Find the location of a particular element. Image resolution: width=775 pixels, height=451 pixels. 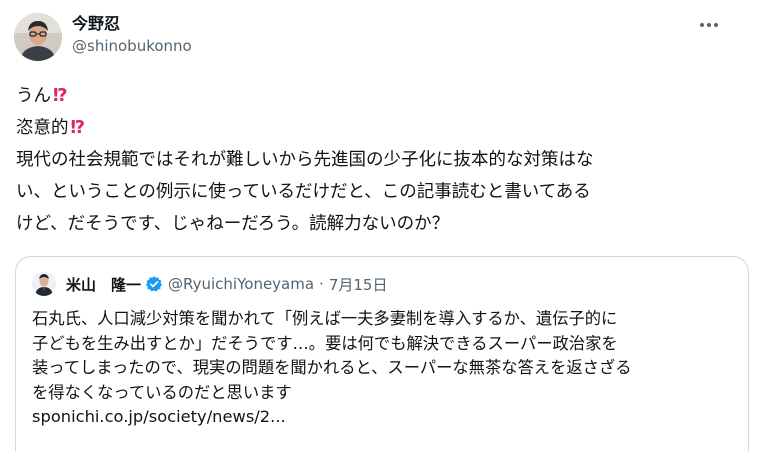

tweet-author: 今野忍 @shinobukonno is located at coordinates (132, 34).